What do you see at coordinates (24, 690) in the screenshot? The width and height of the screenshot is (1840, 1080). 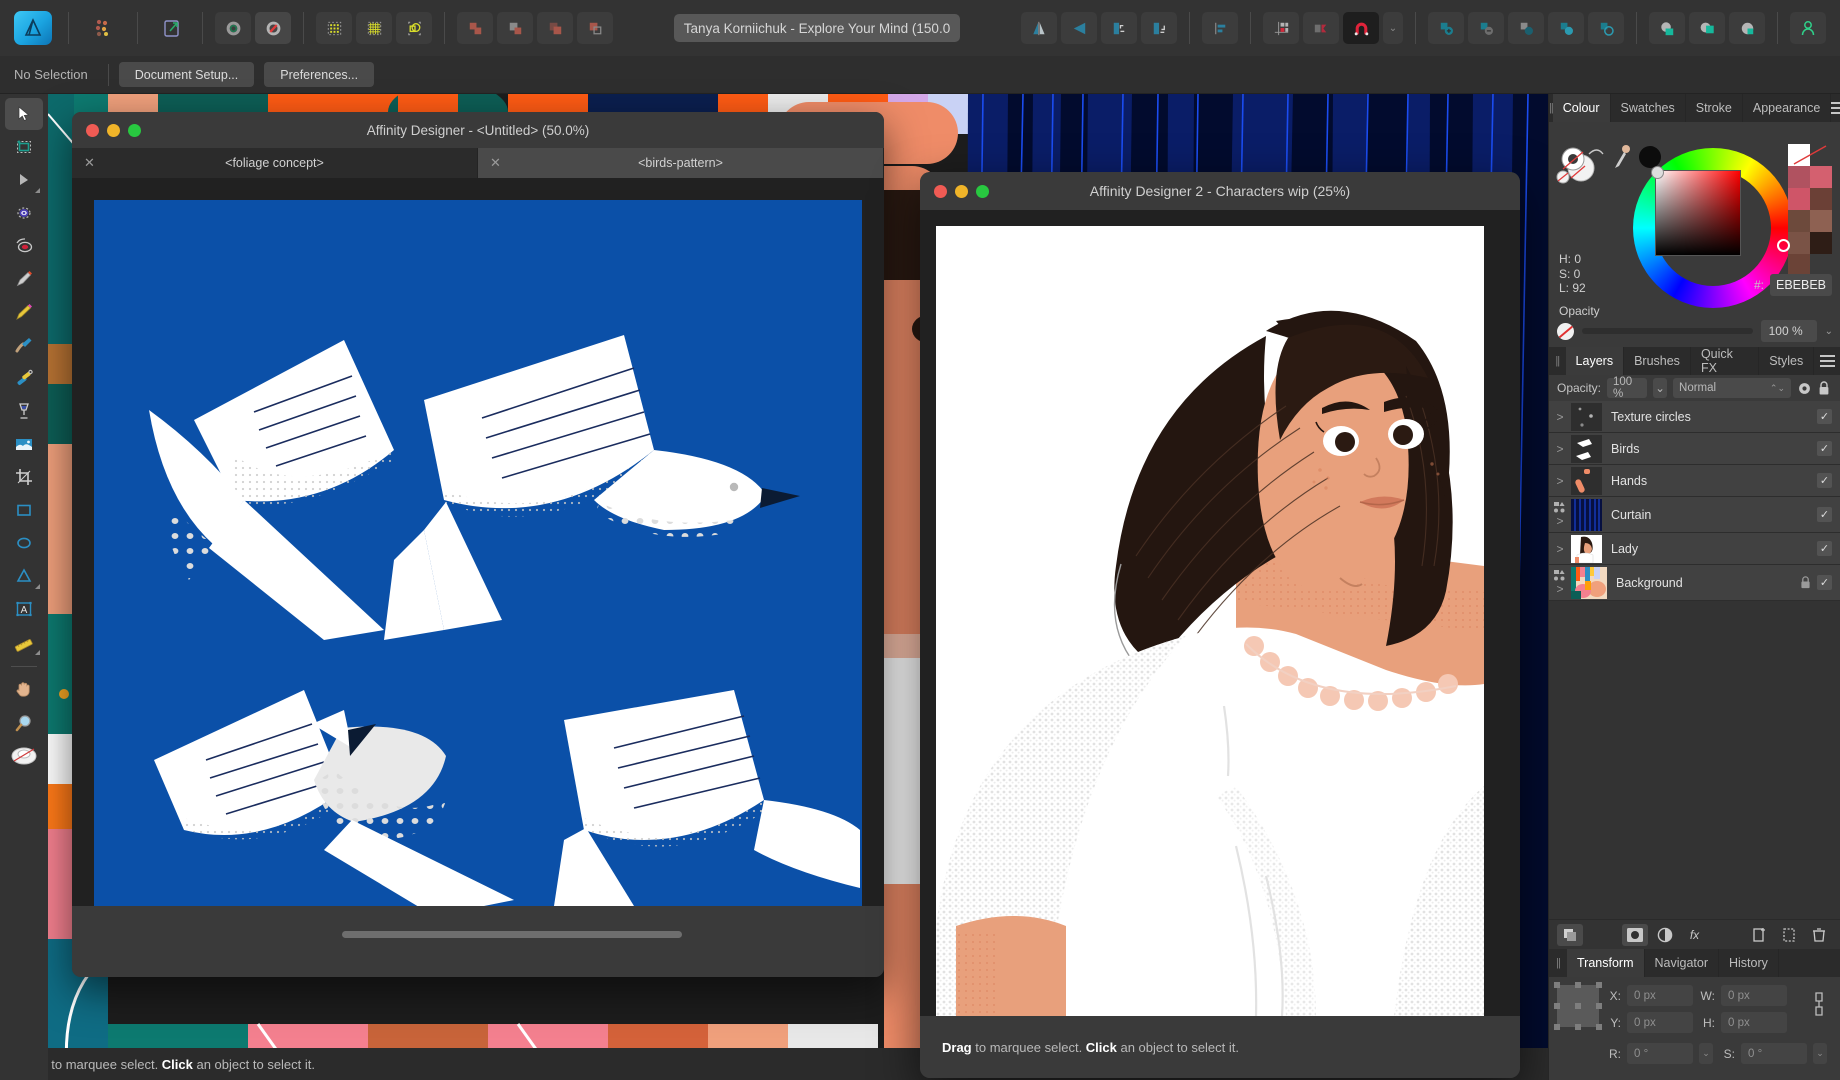 I see `view-pan-tool` at bounding box center [24, 690].